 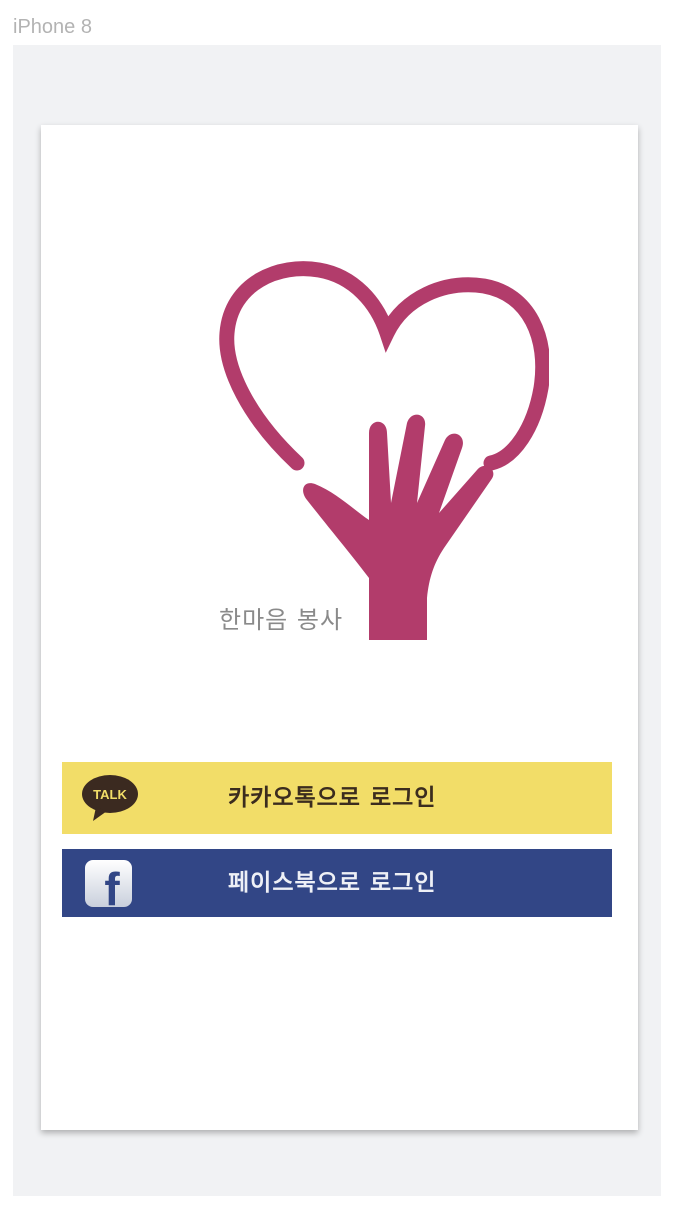 I want to click on facebook-login-button: f 페이스북으로 로그인, so click(x=337, y=883).